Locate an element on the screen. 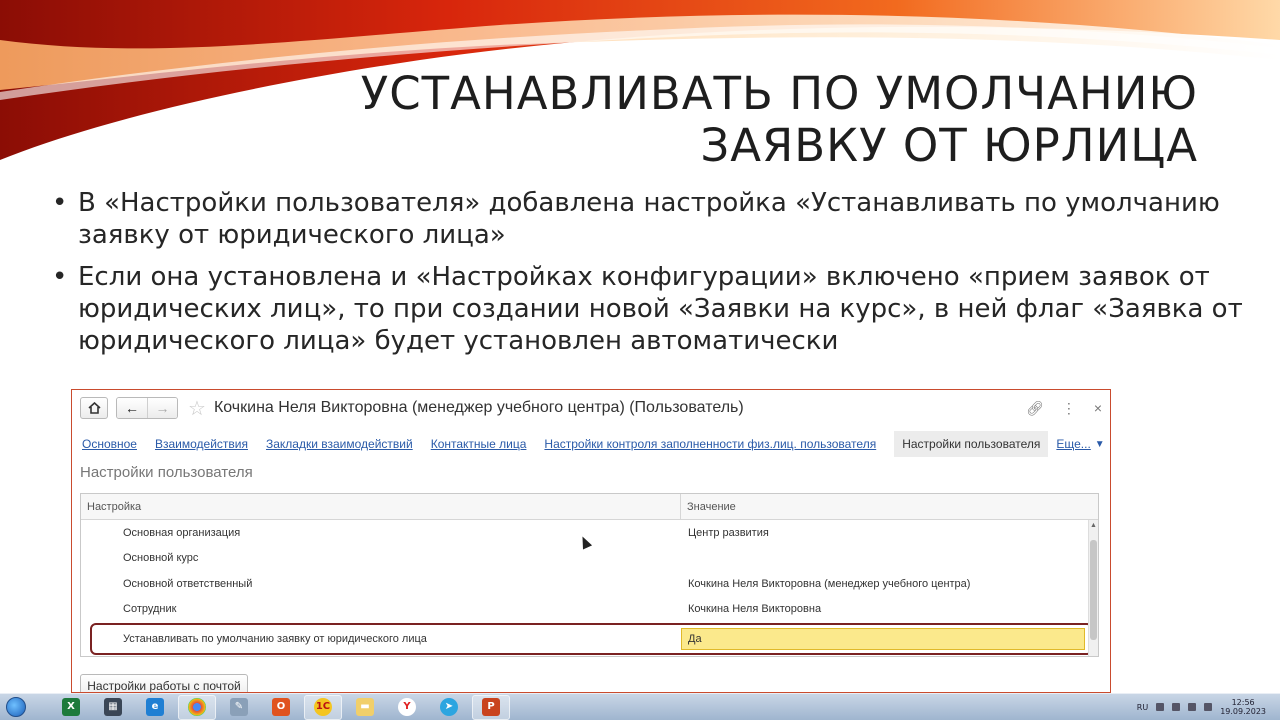  column-header-setting: Настройка is located at coordinates (381, 506).